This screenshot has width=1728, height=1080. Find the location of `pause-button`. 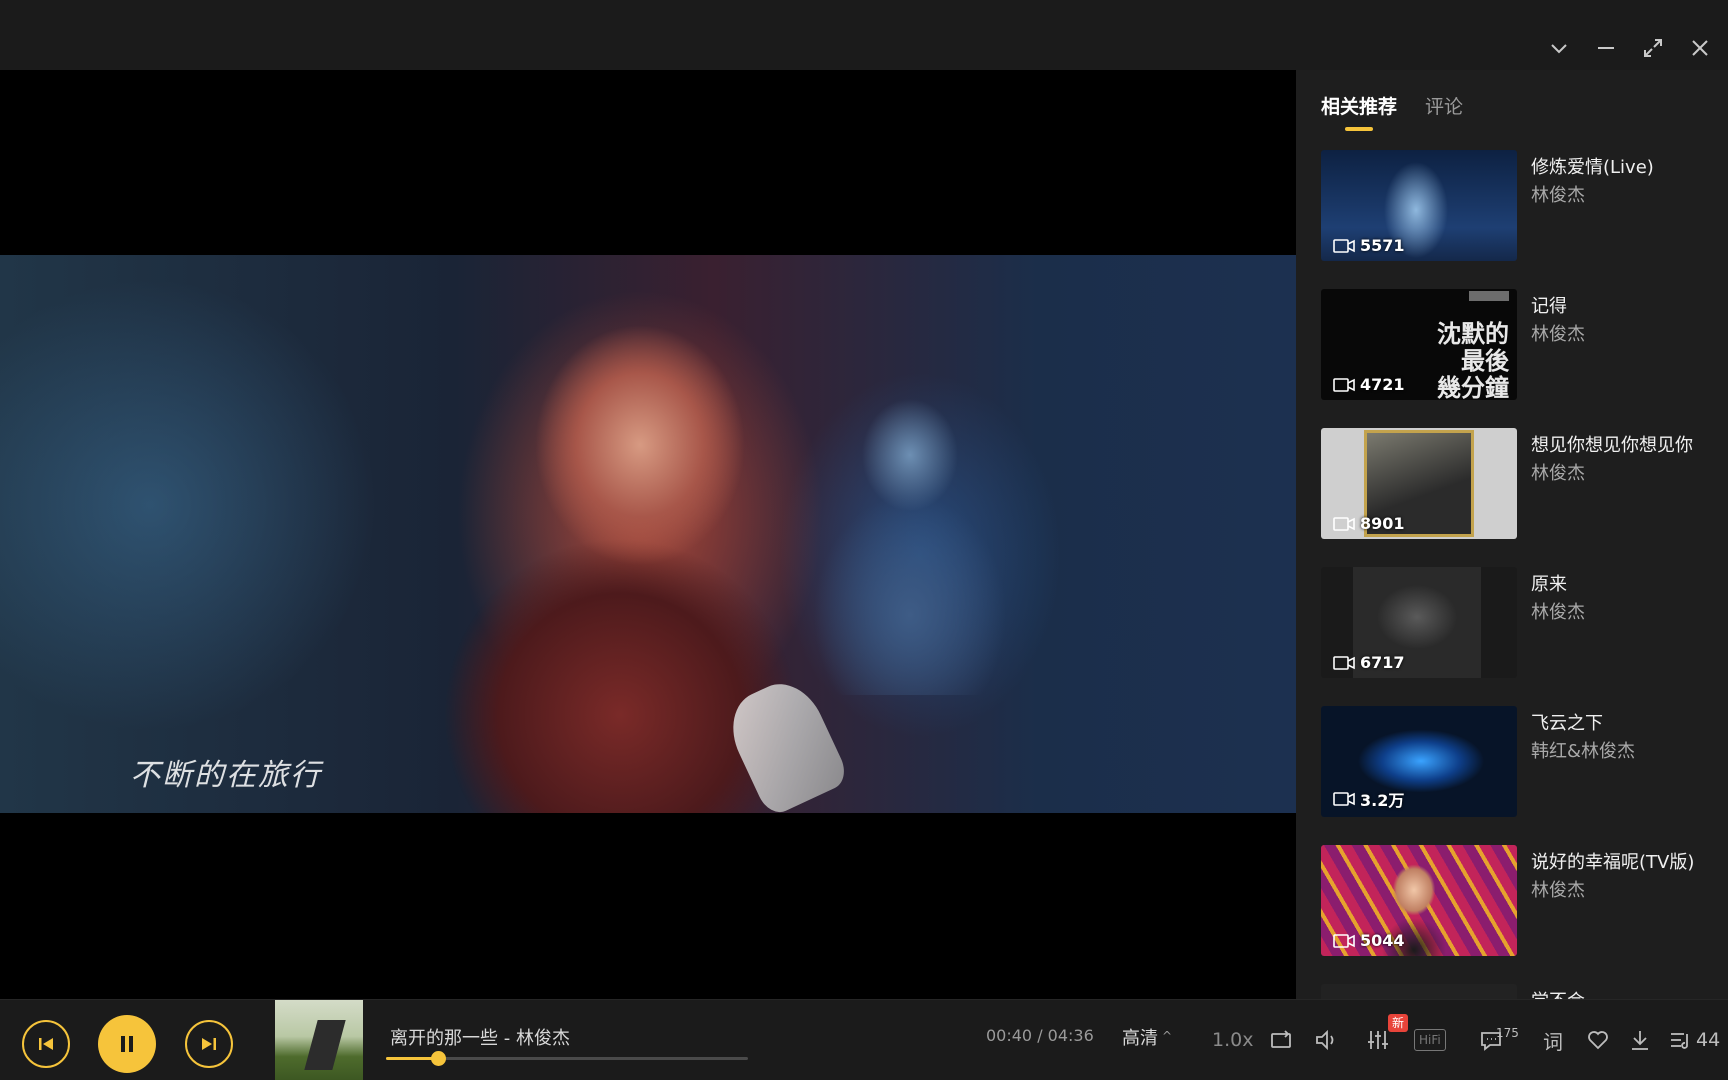

pause-button is located at coordinates (127, 1044).